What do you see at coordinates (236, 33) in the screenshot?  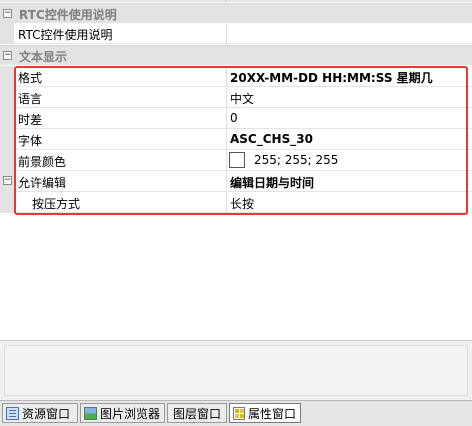 I see `property-row-rtc-usage: RTC控件使用说明` at bounding box center [236, 33].